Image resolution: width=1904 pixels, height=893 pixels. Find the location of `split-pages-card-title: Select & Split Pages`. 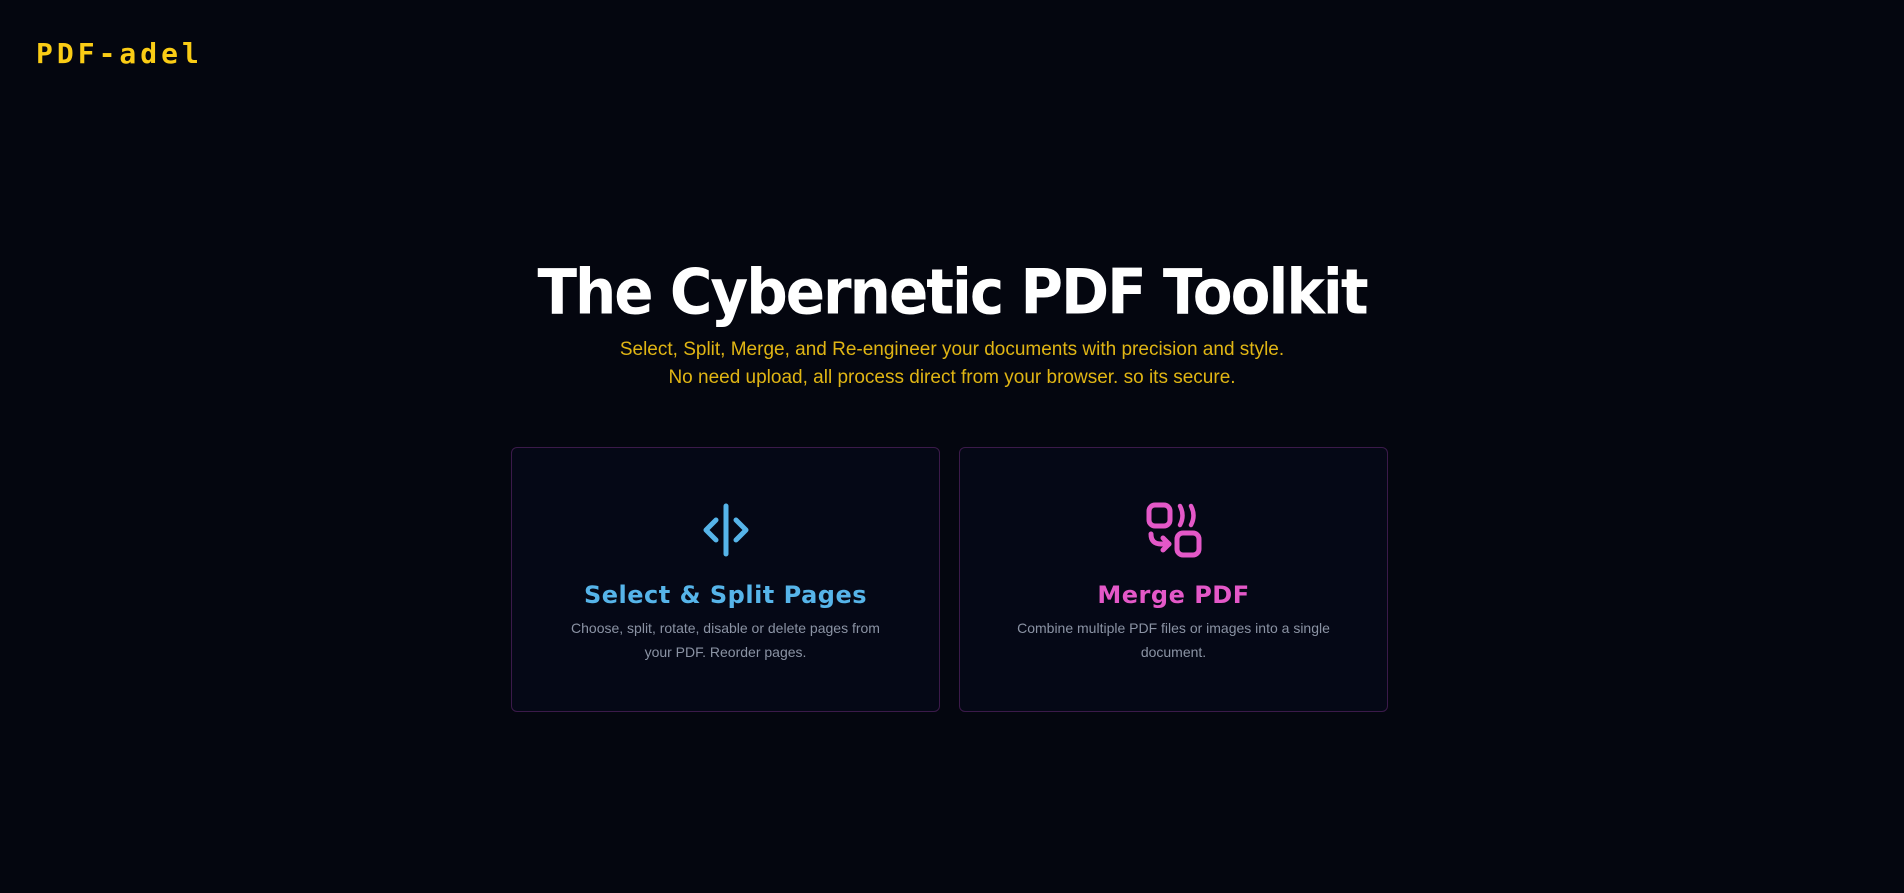

split-pages-card-title: Select & Split Pages is located at coordinates (725, 595).